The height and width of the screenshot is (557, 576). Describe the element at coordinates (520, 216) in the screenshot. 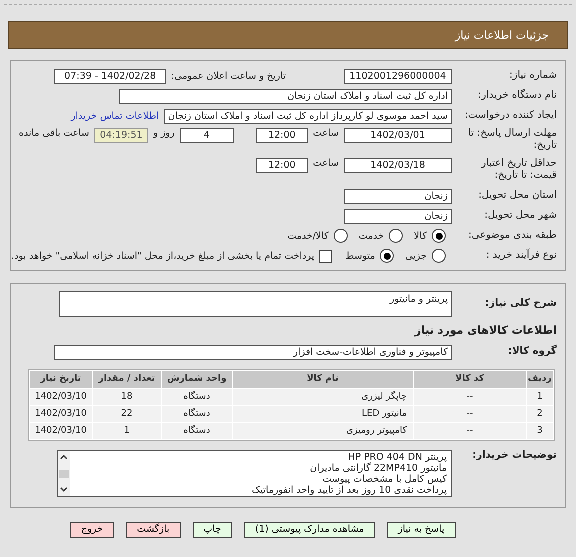

I see `field-label: شهر محل تحویل:` at that location.